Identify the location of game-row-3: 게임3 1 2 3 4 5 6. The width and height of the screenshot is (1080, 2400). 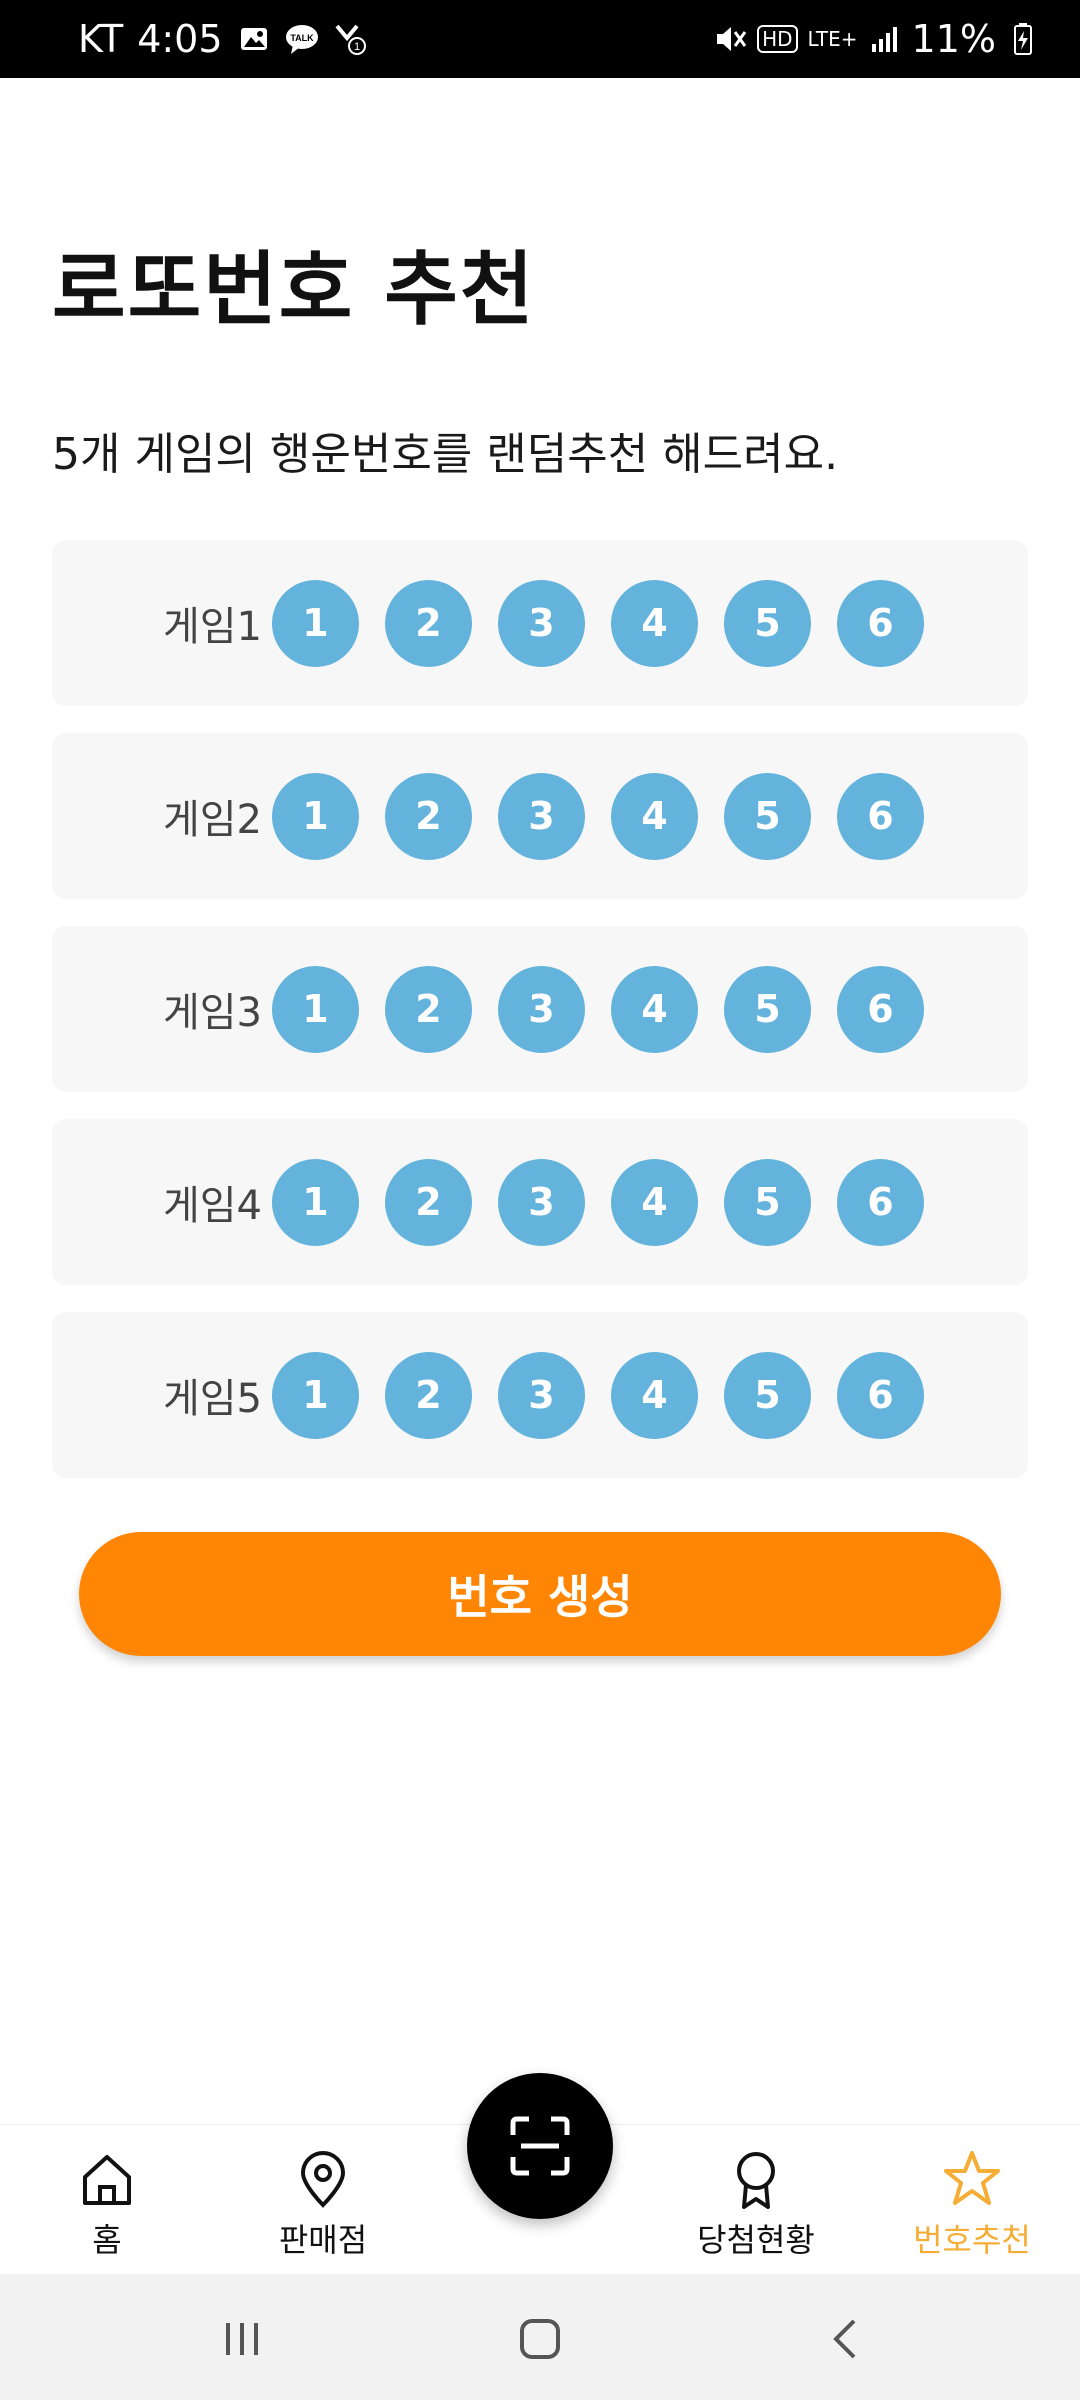
(540, 1009).